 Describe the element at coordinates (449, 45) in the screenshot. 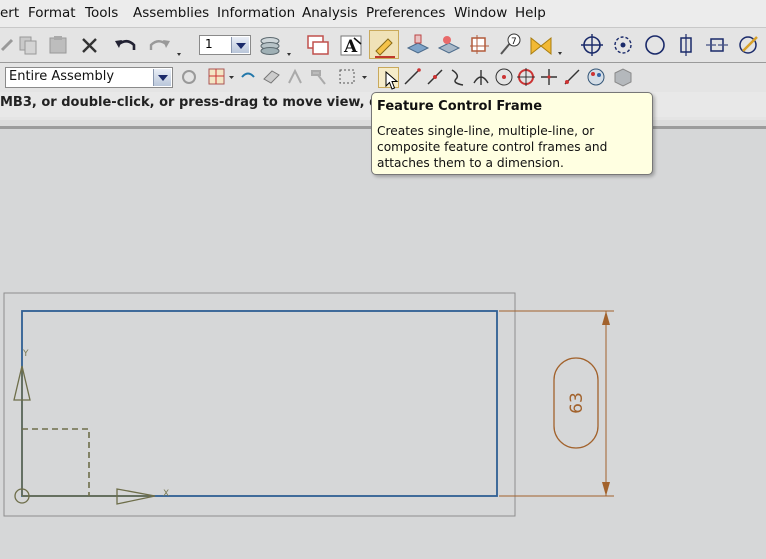

I see `section-view-icon` at that location.